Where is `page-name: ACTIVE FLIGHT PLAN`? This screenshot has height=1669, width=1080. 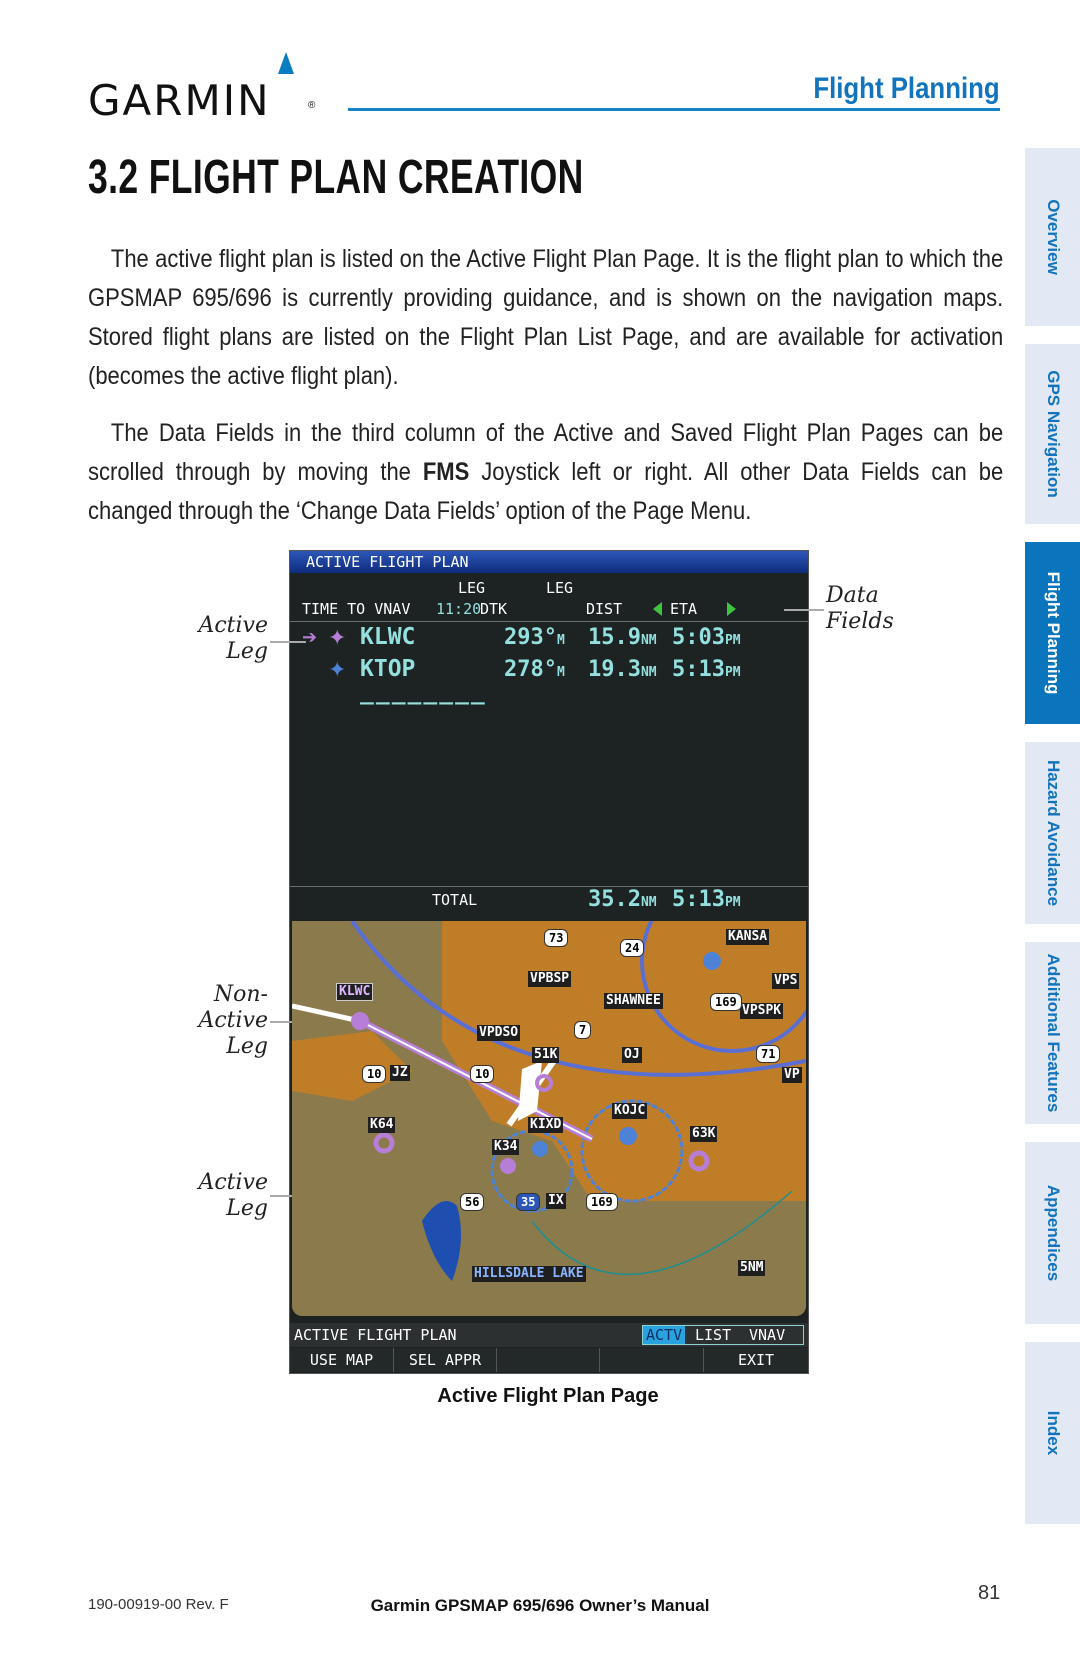 page-name: ACTIVE FLIGHT PLAN is located at coordinates (375, 1335).